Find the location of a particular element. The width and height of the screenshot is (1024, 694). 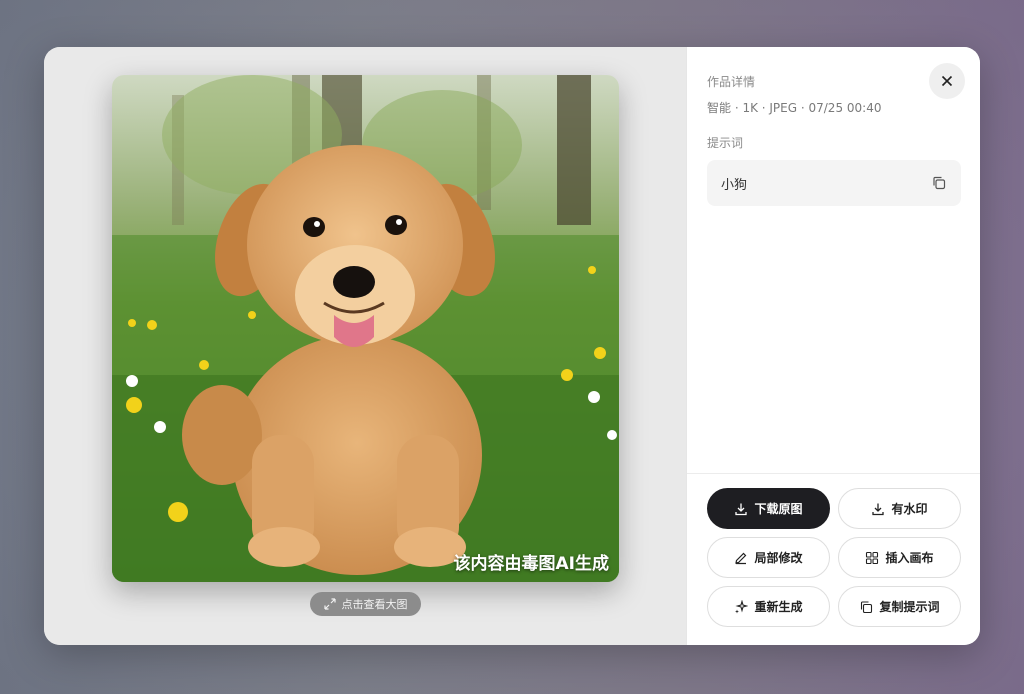

ai-watermark: 该内容由毒图AI生成 is located at coordinates (531, 564).